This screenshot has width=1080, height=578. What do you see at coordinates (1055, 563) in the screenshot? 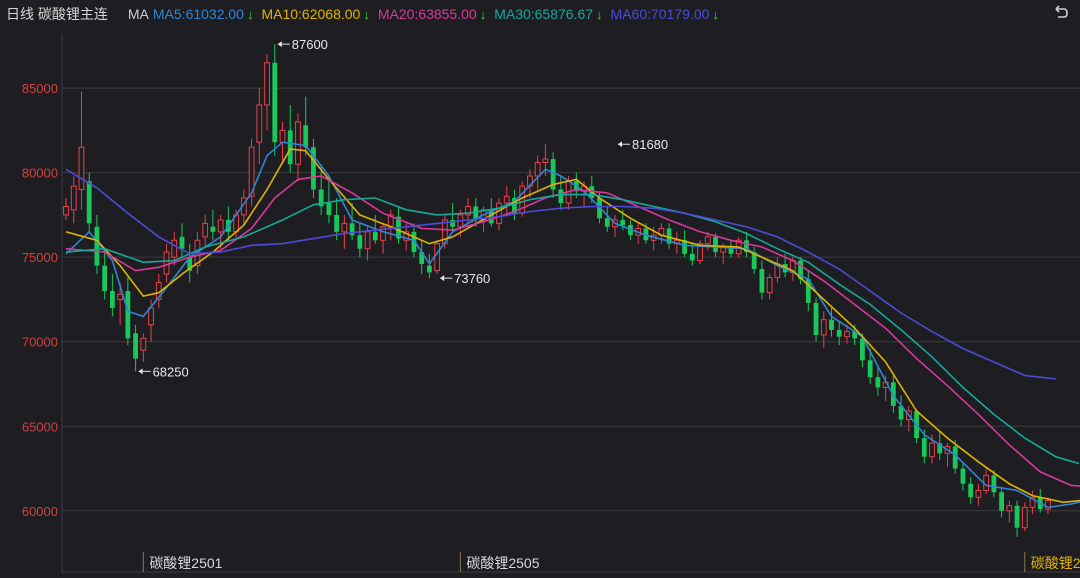
I see `contract-label: 碳酸锂2507` at bounding box center [1055, 563].